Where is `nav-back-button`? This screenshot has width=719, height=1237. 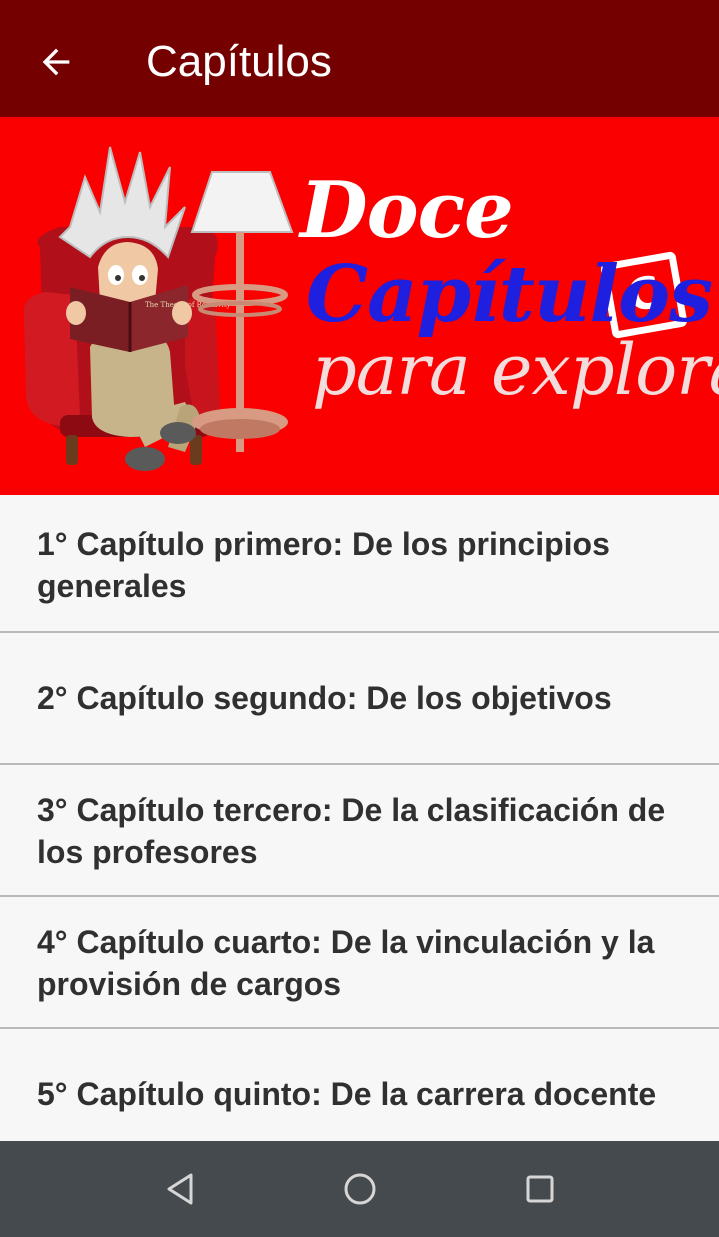
nav-back-button is located at coordinates (180, 1189).